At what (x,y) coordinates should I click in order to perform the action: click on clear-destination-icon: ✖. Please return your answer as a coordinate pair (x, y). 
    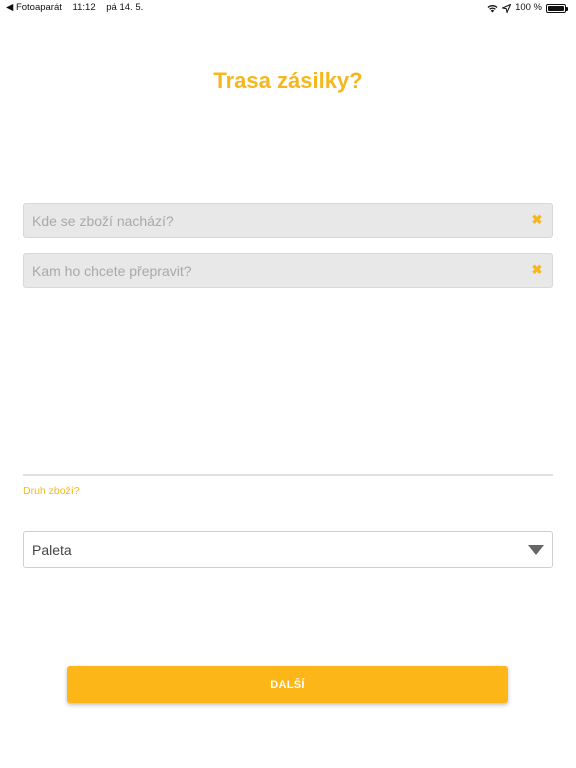
    Looking at the image, I should click on (537, 270).